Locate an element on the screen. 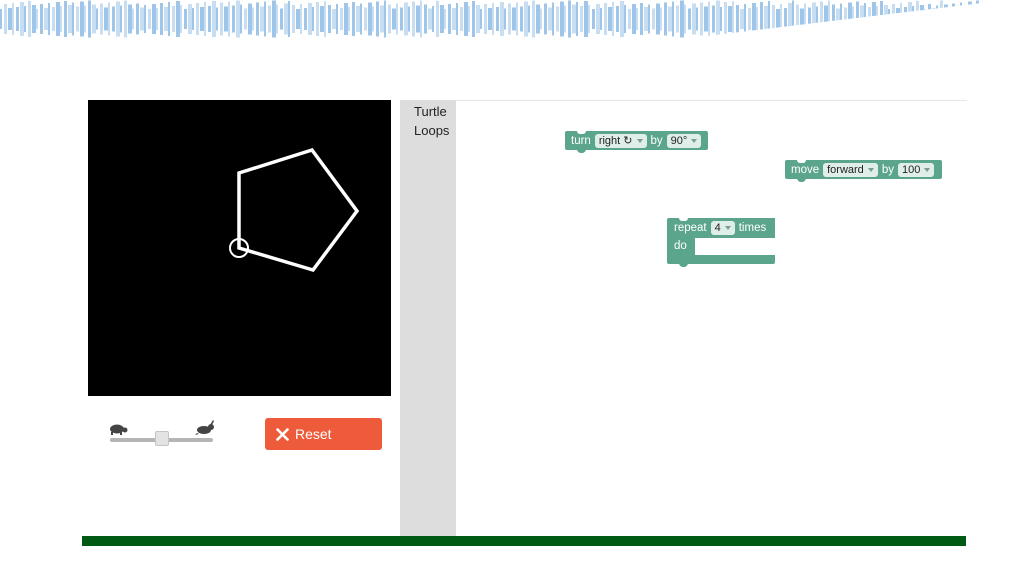 Image resolution: width=1024 pixels, height=574 pixels. repeat-count-value: 4 is located at coordinates (717, 228).